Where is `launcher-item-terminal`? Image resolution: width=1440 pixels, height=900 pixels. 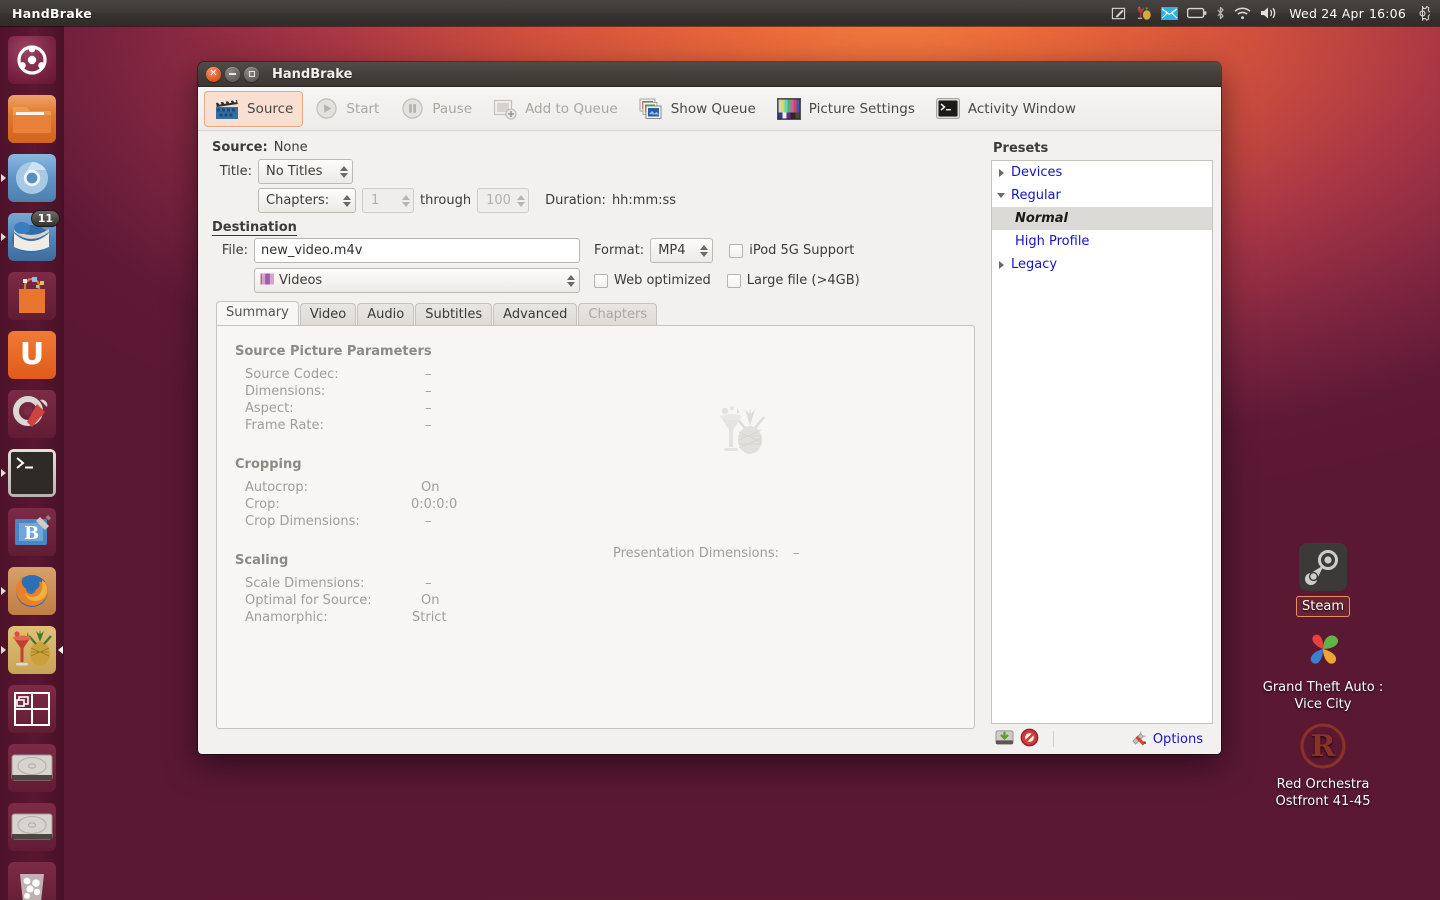 launcher-item-terminal is located at coordinates (32, 472).